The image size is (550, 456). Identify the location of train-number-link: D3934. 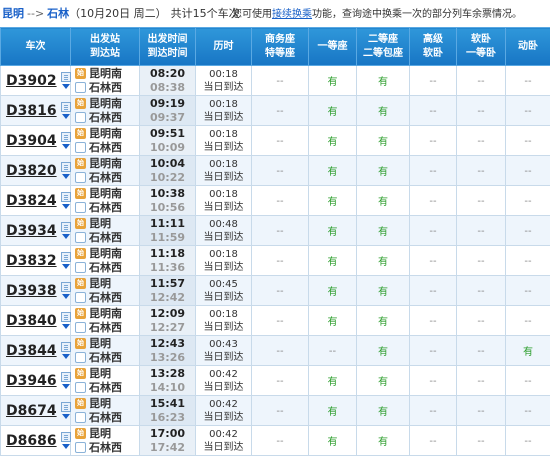
(31, 231).